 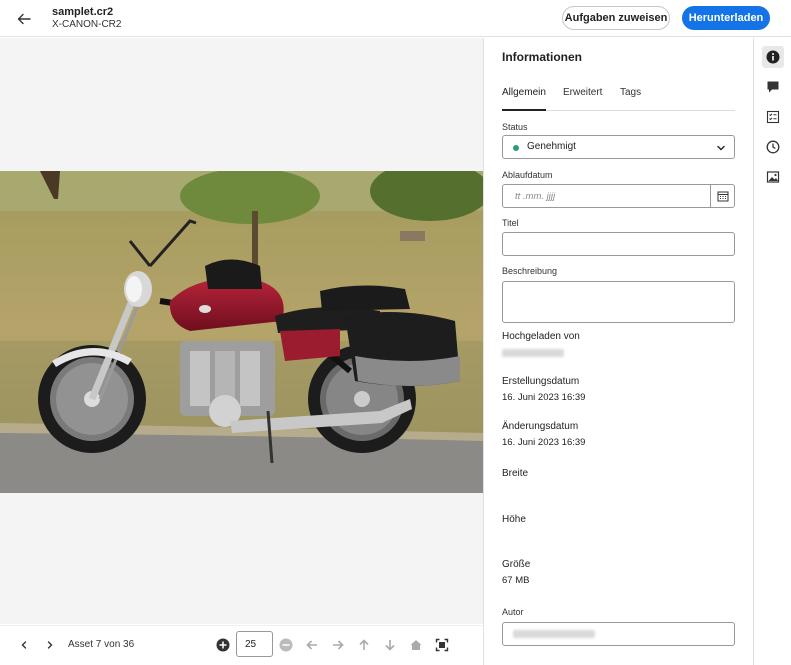 What do you see at coordinates (618, 302) in the screenshot?
I see `description-input` at bounding box center [618, 302].